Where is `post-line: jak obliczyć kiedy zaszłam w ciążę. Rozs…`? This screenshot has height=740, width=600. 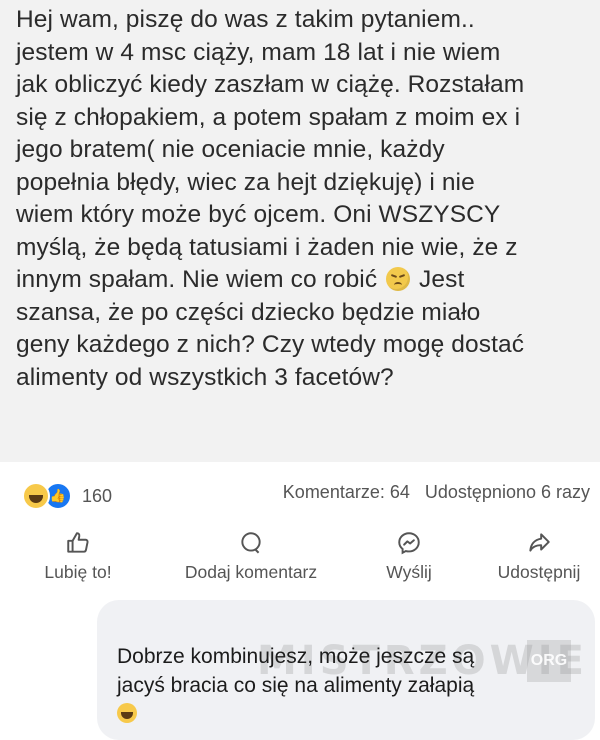 post-line: jak obliczyć kiedy zaszłam w ciążę. Rozs… is located at coordinates (270, 84).